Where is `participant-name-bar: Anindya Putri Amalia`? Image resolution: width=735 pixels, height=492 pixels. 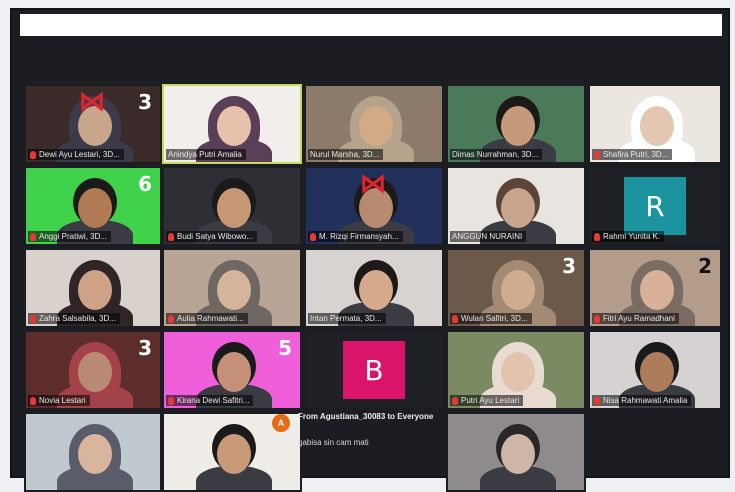
participant-name-bar: Anindya Putri Amalia is located at coordinates (206, 154).